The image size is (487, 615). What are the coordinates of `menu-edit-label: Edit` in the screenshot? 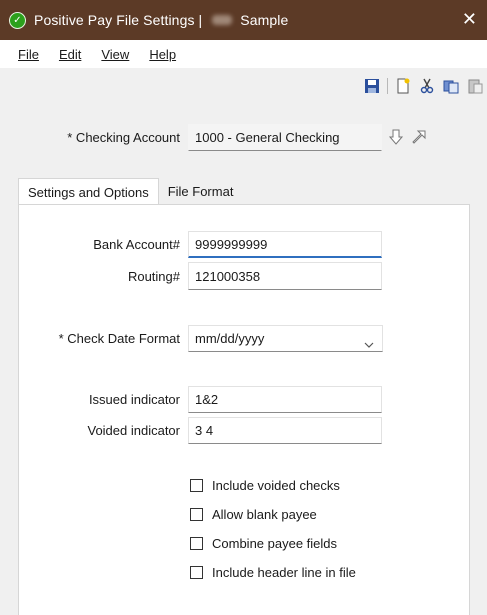 It's located at (70, 54).